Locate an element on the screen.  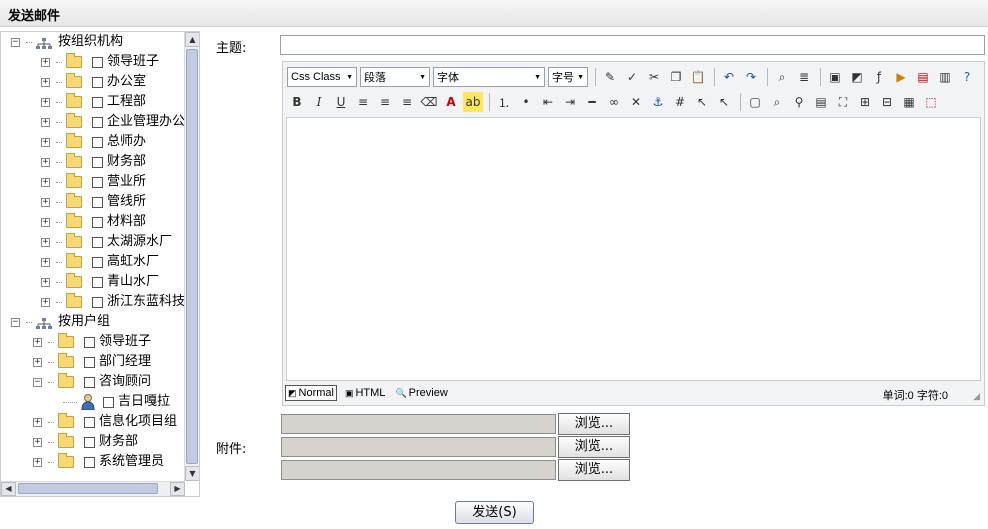
tree-item: + 青山水厂 is located at coordinates (100, 282).